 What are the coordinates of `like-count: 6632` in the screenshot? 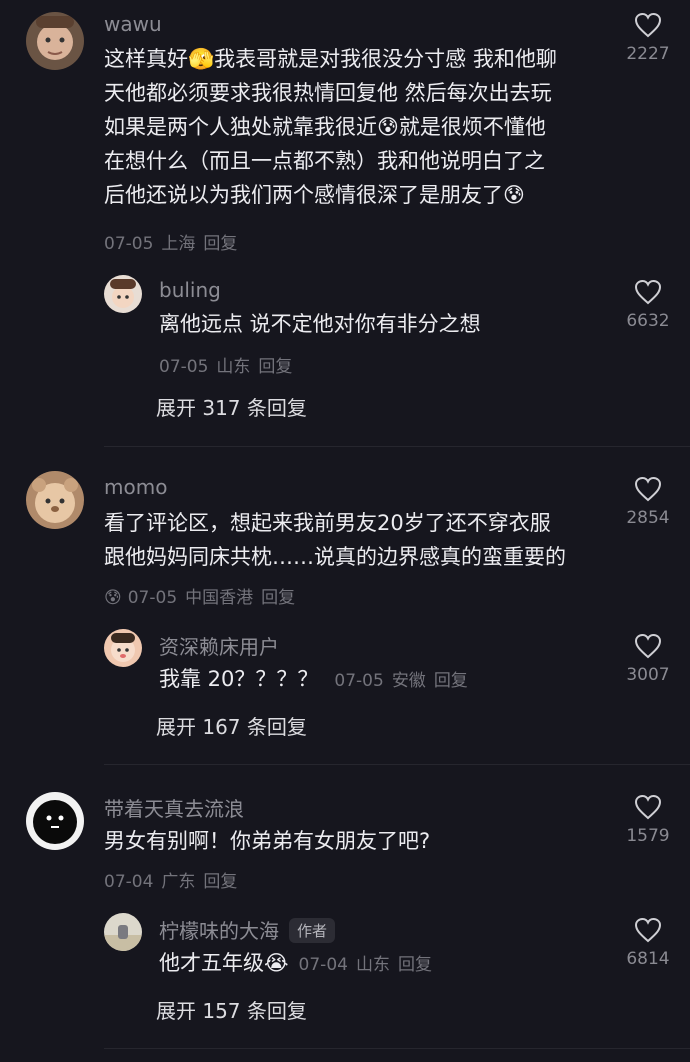 It's located at (648, 321).